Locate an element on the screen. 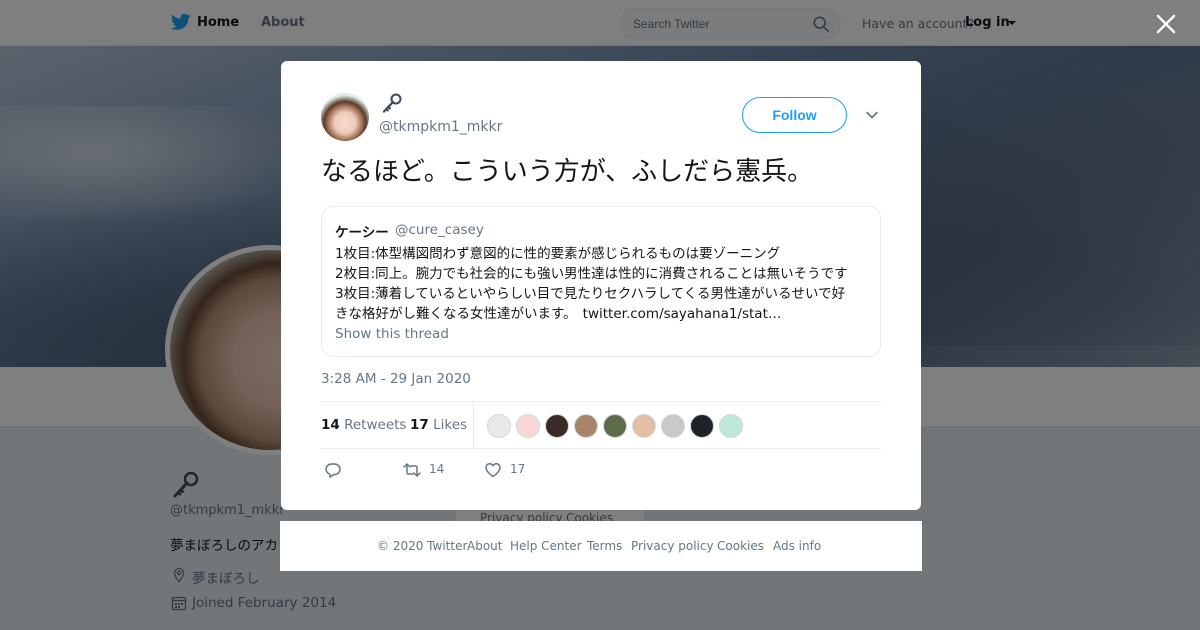 The width and height of the screenshot is (1200, 630). quoted-text-line: 2枚目:同上。腕力でも社会的にも強い男性達は性的に消費されることは無いそうです is located at coordinates (591, 274).